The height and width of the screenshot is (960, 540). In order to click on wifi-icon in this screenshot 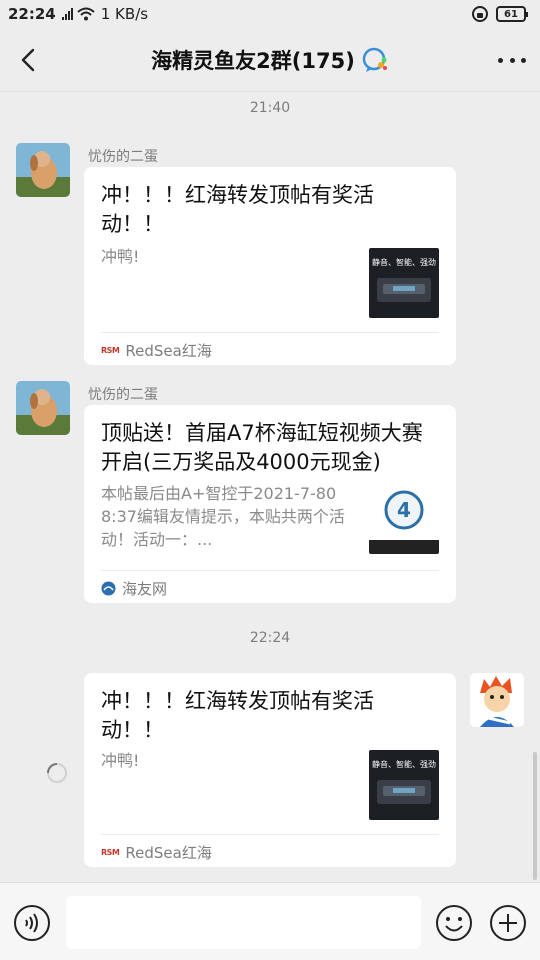, I will do `click(86, 14)`.